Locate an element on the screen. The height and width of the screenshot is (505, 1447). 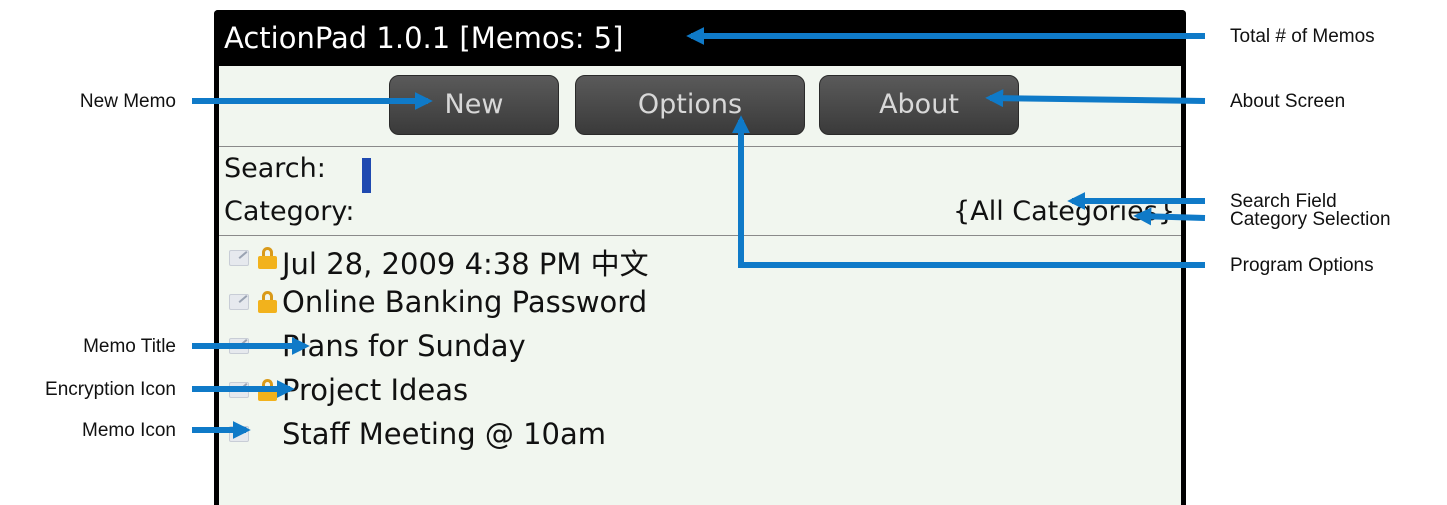
annotation-memo-title: Memo Title is located at coordinates (129, 346).